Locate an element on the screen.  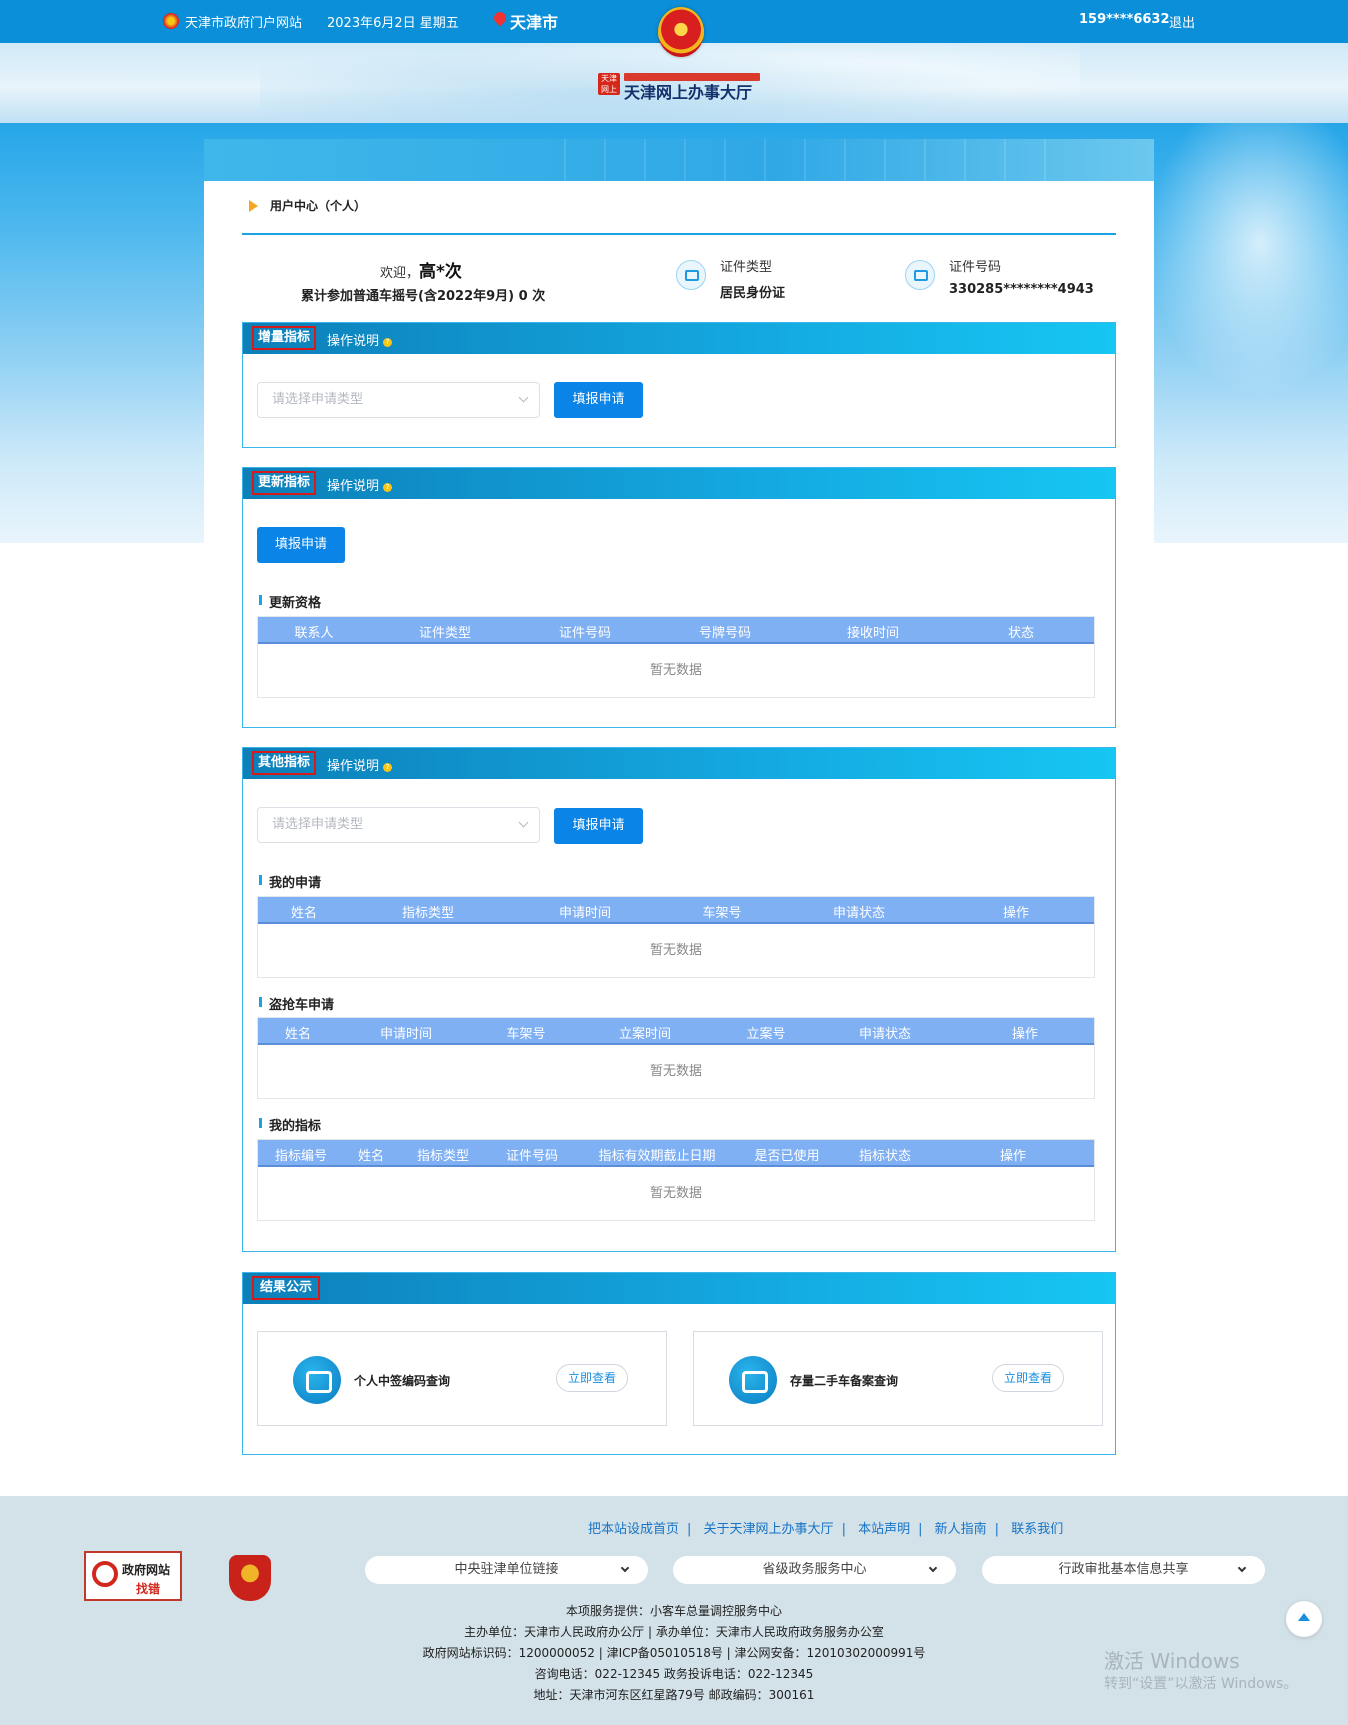
my-apply-table: 姓名 指标类型 申请时间 车架号 申请状态 操作 暂无数据 is located at coordinates (676, 937).